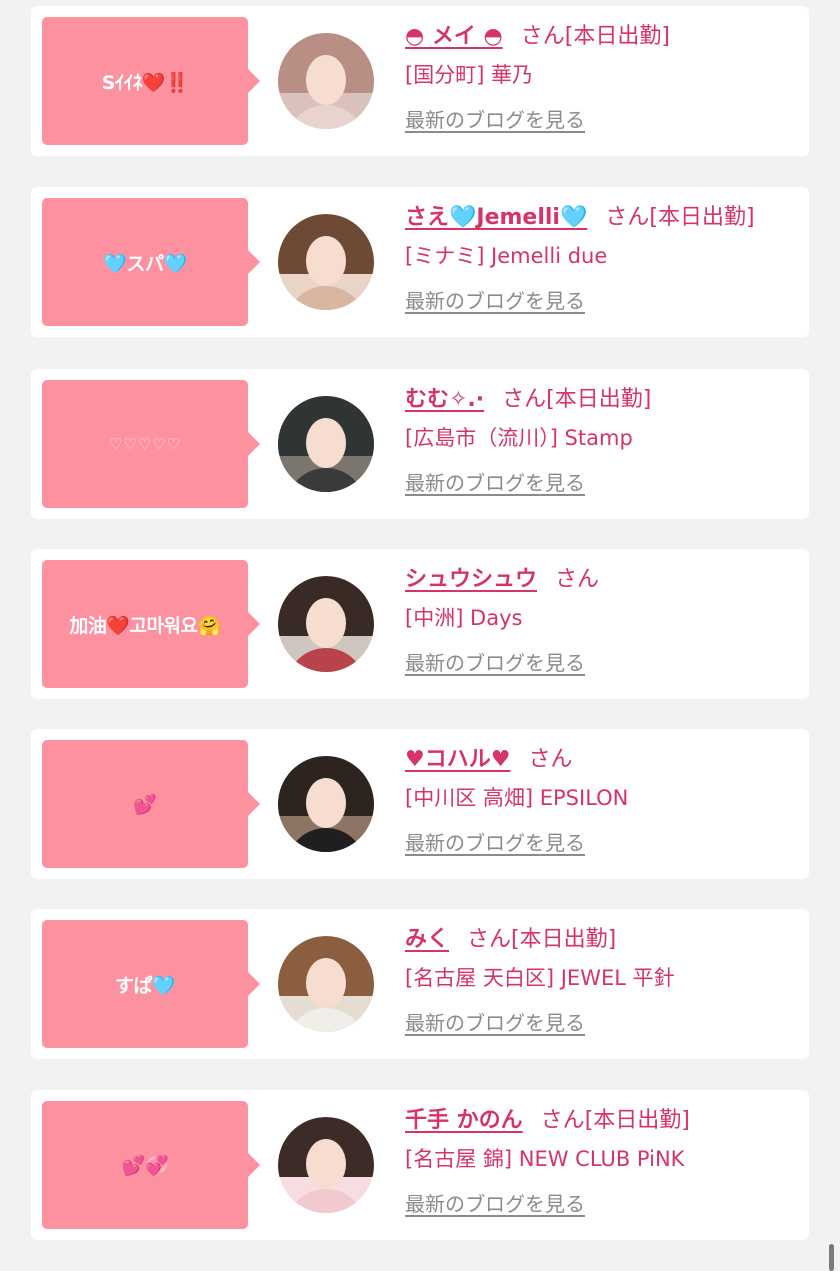  Describe the element at coordinates (602, 218) in the screenshot. I see `name-line: さえ🩵Jemelli🩵 さん[本日出勤]` at that location.